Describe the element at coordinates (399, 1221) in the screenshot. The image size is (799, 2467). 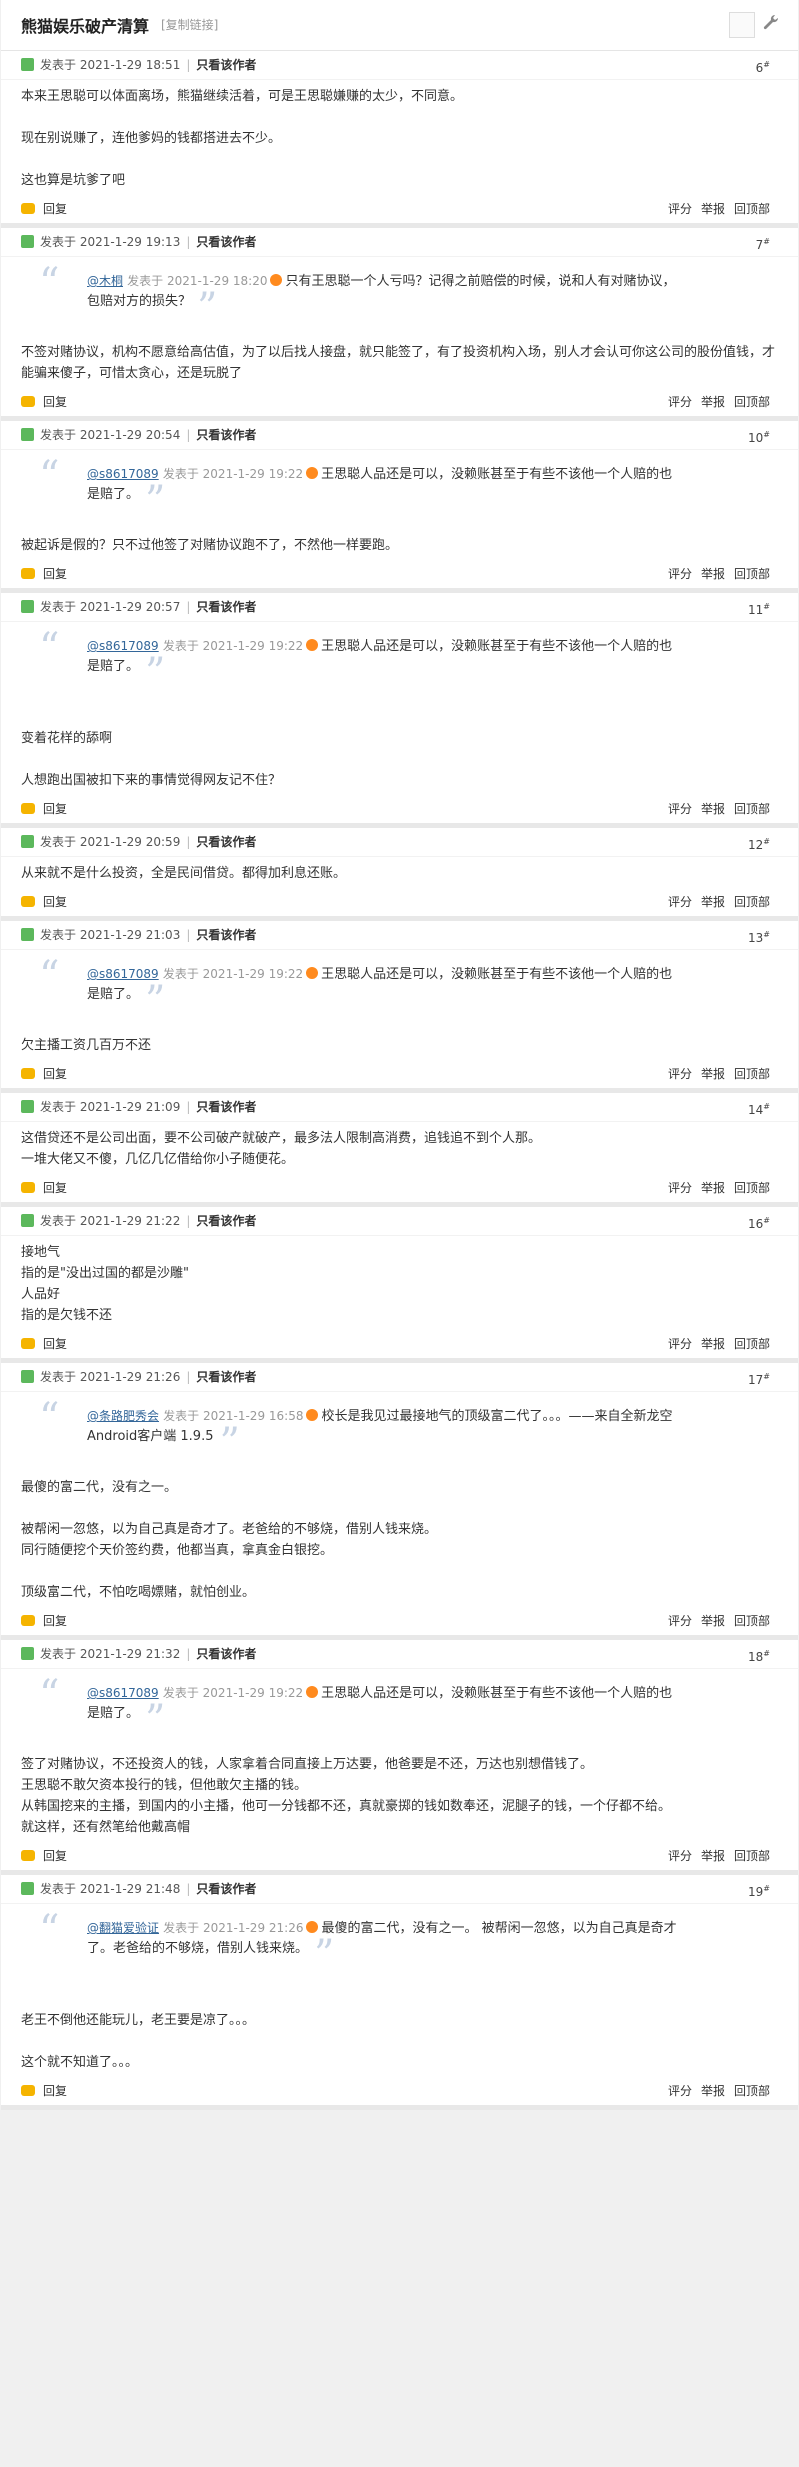
I see `post-meta: 发表于 2021-1-29 21:22 | 只看该作者 16#` at that location.